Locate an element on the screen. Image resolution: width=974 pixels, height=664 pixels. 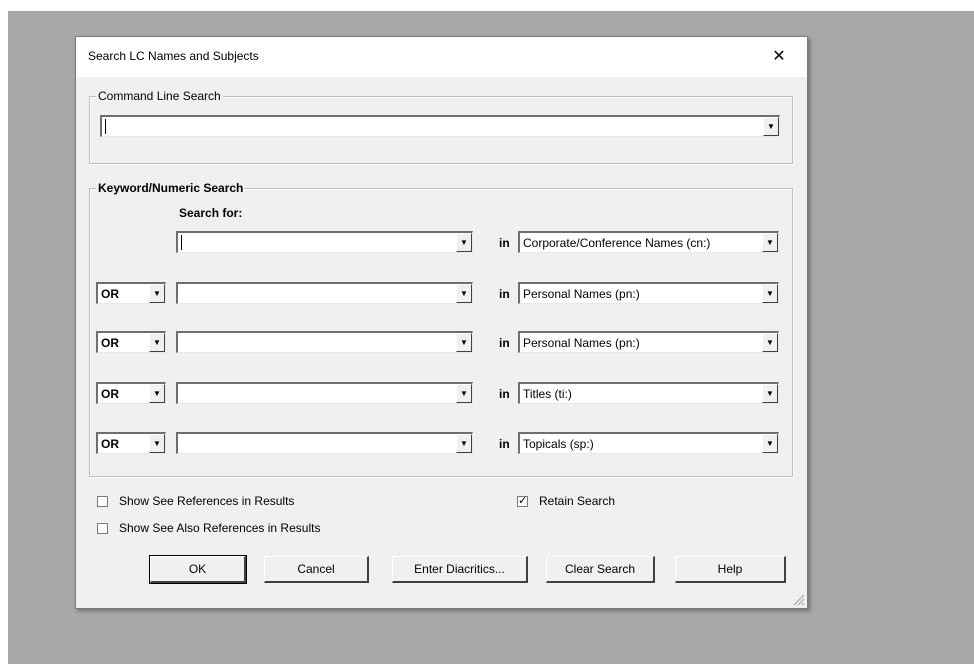
command-line-group: Command Line Search ▼ is located at coordinates (441, 126).